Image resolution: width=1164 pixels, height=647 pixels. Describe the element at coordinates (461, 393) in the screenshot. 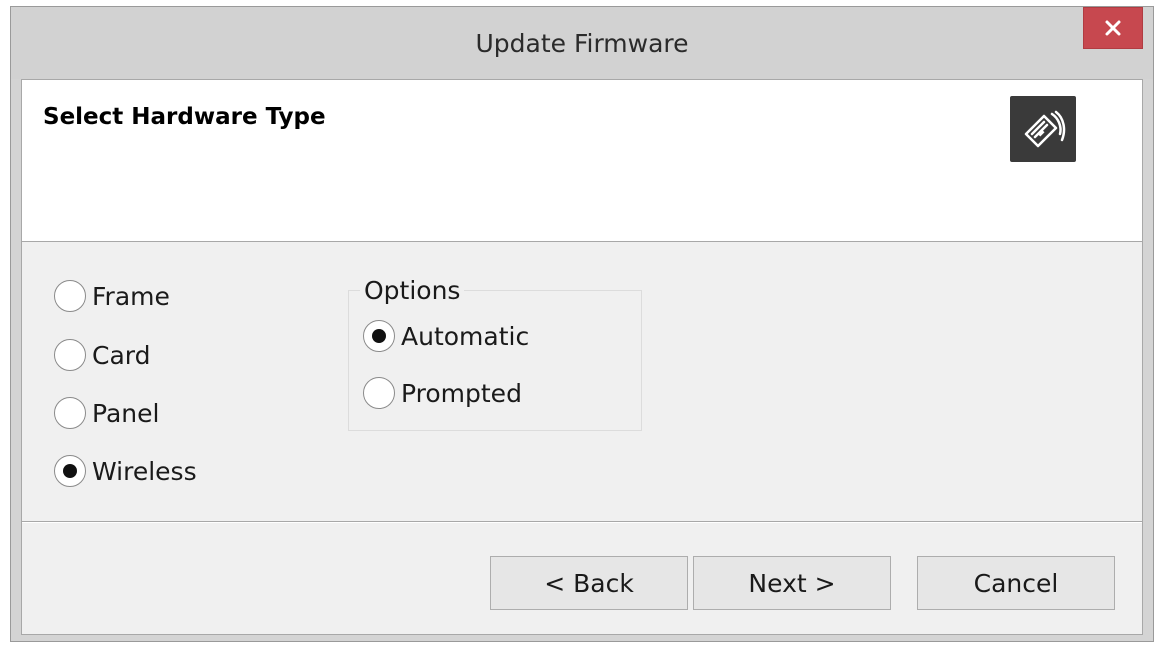

I see `radio-label-prompted: Prompted` at that location.